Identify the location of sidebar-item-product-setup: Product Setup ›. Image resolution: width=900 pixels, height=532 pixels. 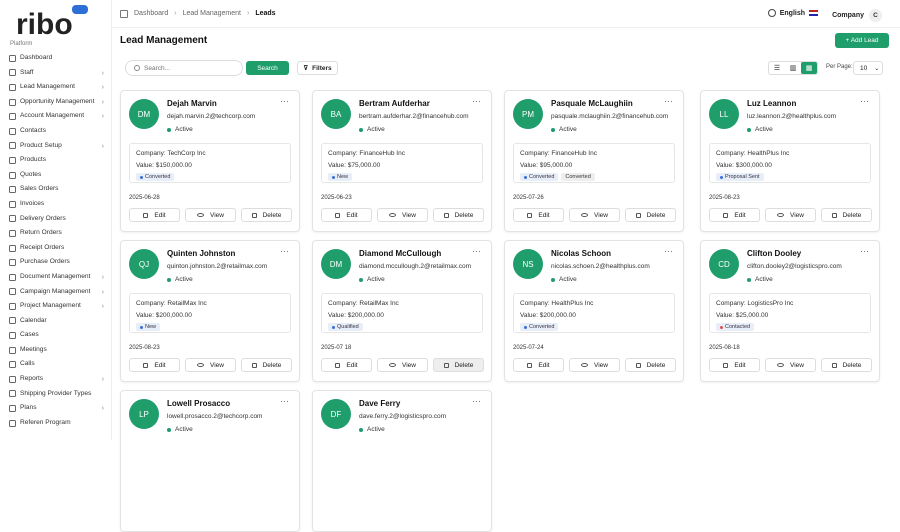
(57, 146).